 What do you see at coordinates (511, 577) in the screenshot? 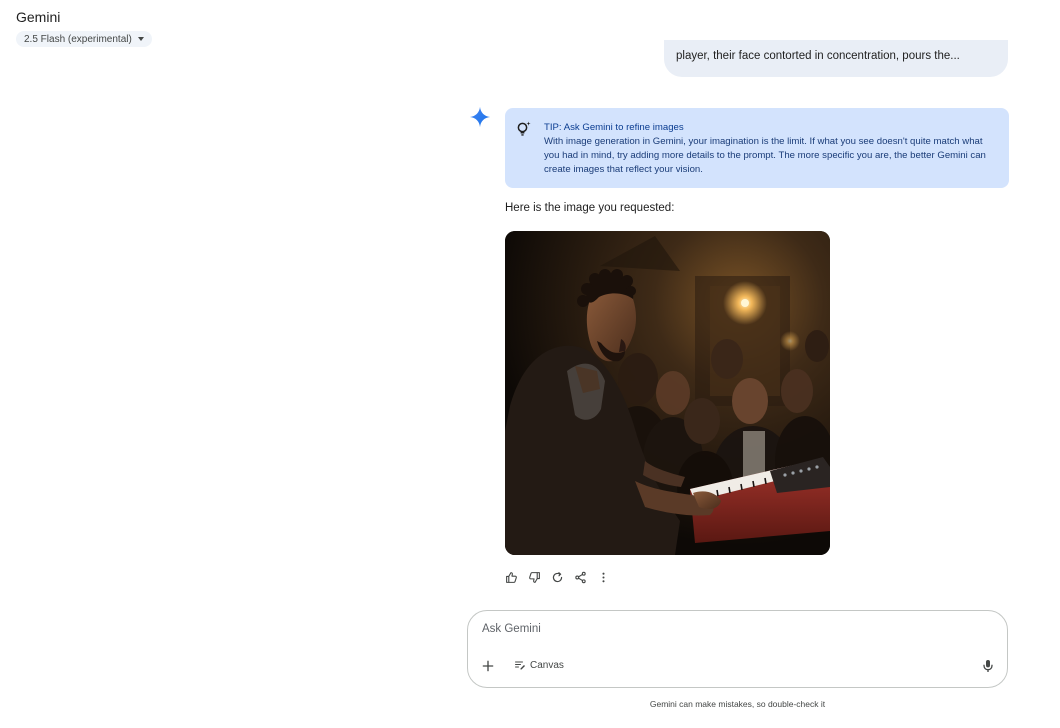
I see `thumbs-up-icon` at bounding box center [511, 577].